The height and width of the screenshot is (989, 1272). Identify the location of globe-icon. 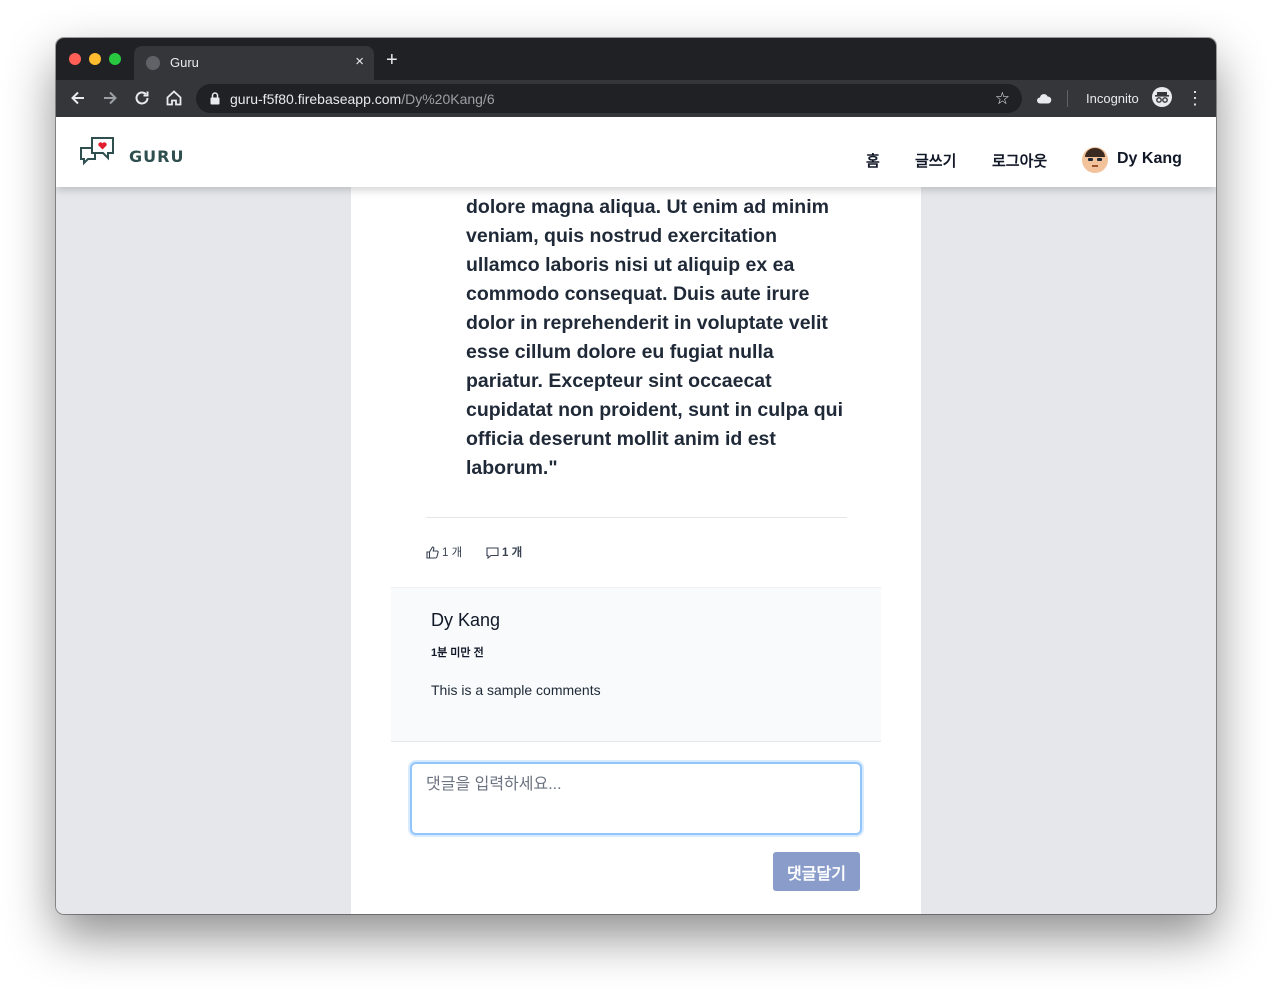
(153, 63).